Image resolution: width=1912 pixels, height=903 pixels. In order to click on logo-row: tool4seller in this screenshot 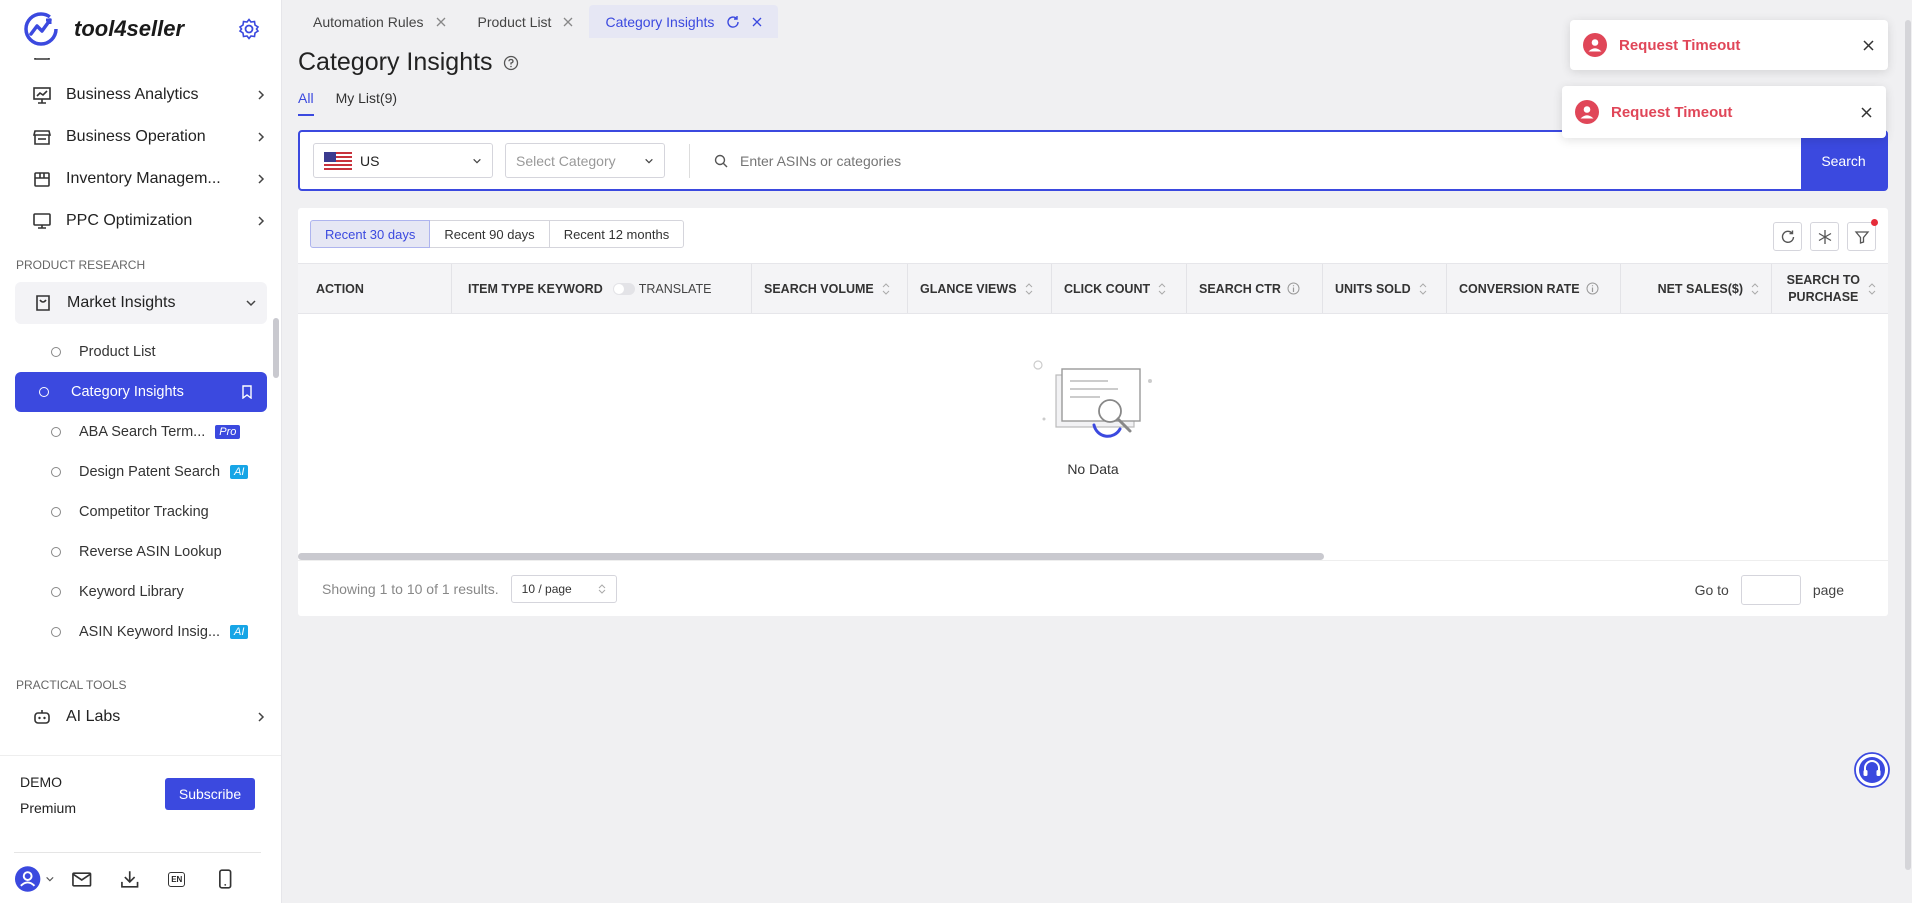, I will do `click(140, 29)`.